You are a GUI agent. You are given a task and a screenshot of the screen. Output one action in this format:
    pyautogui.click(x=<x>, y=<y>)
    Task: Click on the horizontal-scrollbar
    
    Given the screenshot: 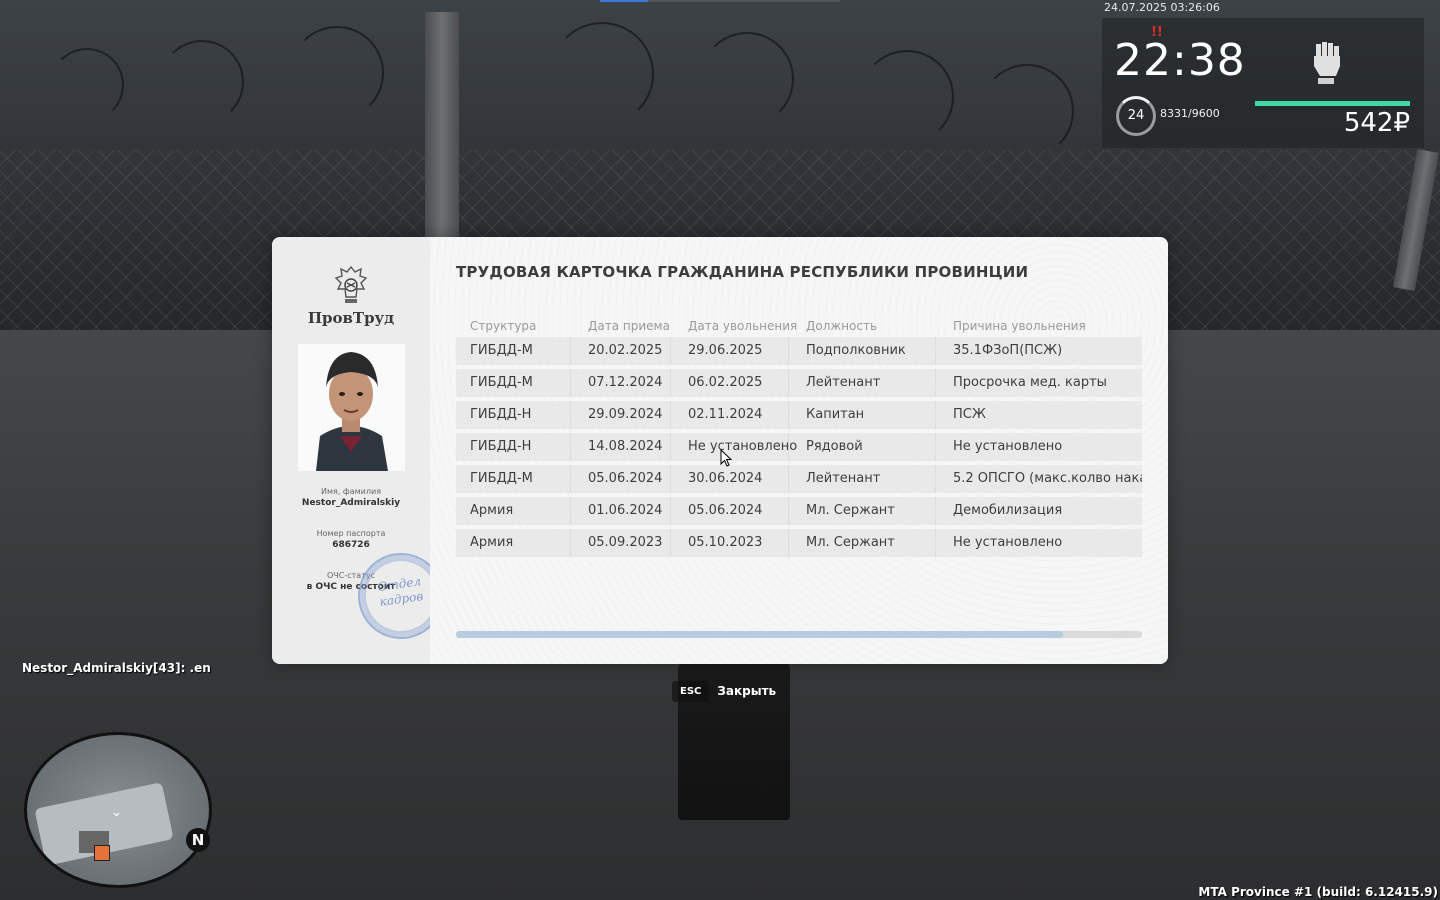 What is the action you would take?
    pyautogui.click(x=799, y=634)
    